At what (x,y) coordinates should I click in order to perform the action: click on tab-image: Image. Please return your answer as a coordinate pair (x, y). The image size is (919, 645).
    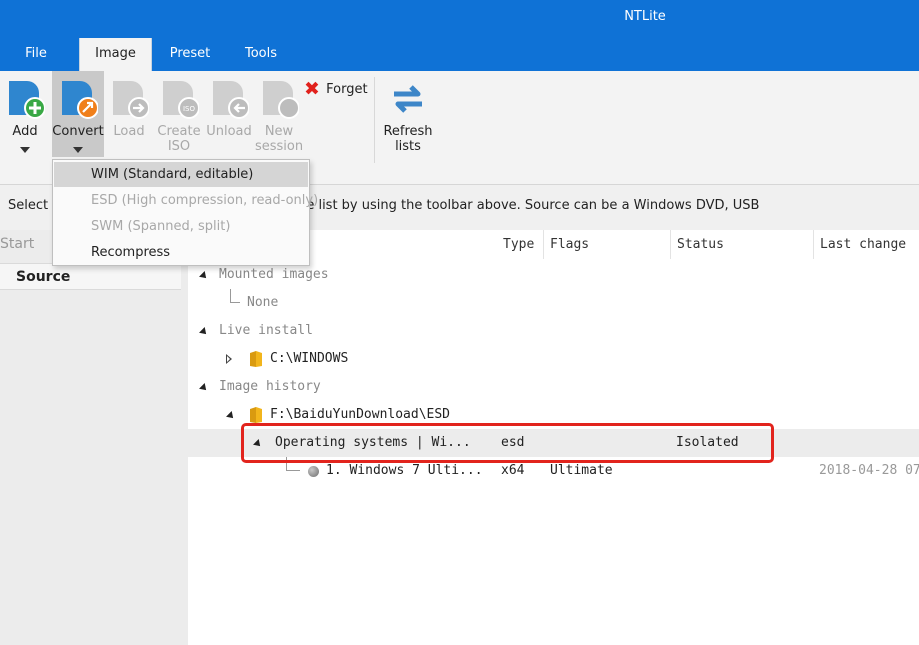
    Looking at the image, I should click on (115, 54).